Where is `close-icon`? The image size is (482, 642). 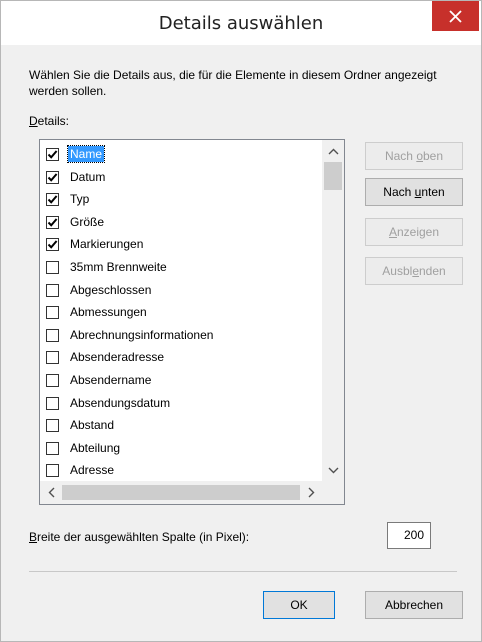 close-icon is located at coordinates (455, 16).